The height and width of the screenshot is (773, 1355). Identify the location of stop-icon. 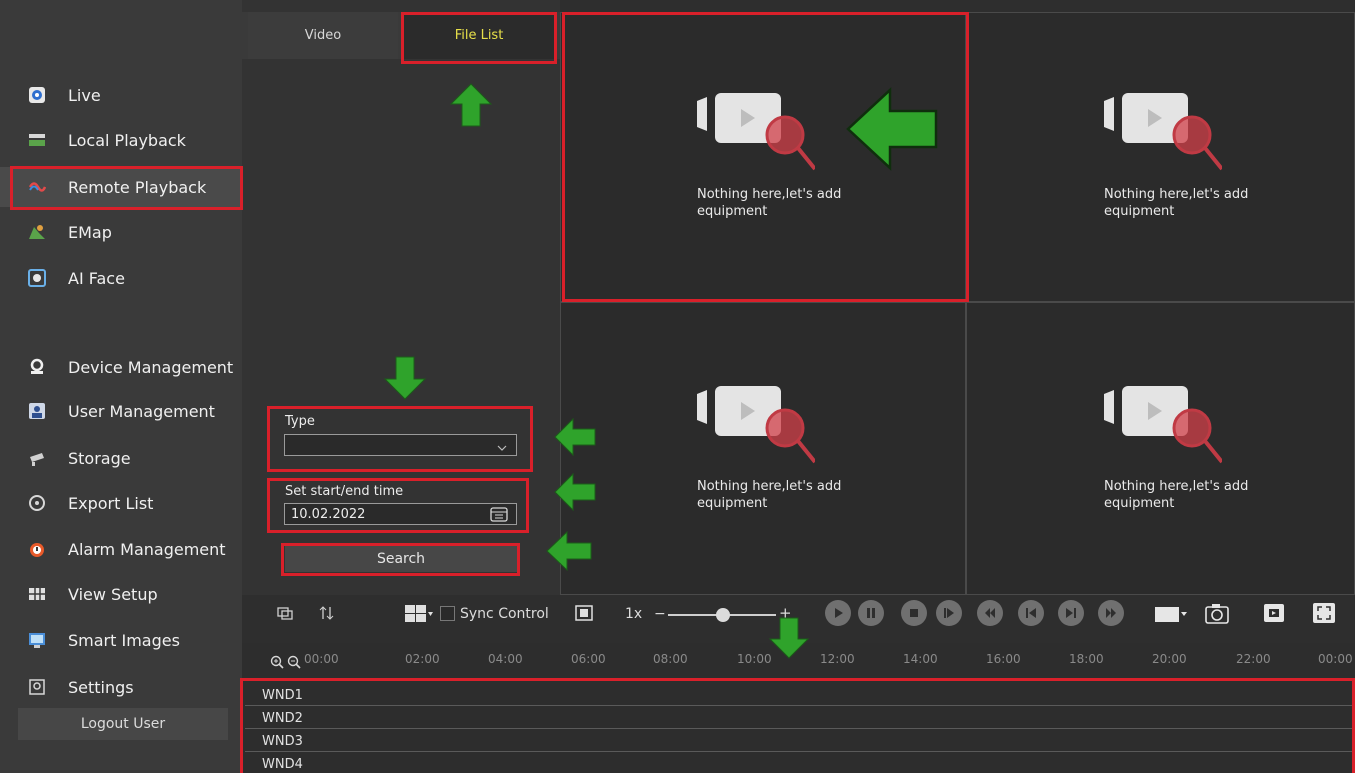
(914, 613).